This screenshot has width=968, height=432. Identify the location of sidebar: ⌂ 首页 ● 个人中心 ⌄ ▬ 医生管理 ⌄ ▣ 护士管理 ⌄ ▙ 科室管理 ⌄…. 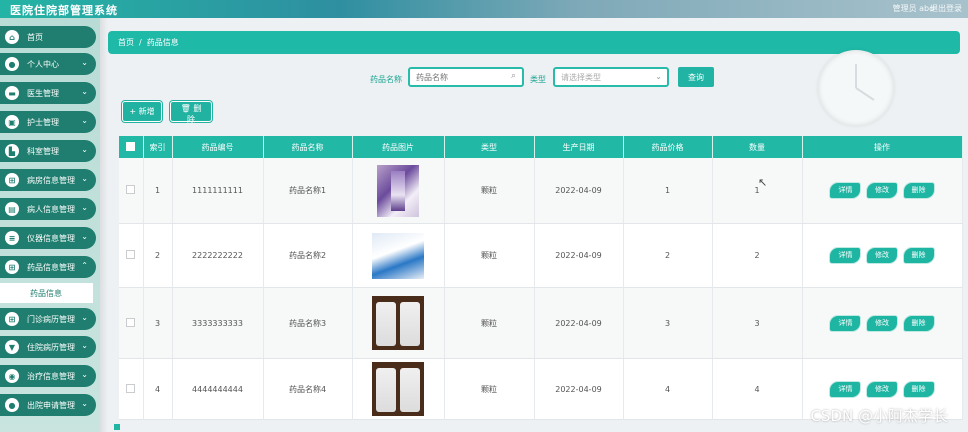
(50, 225).